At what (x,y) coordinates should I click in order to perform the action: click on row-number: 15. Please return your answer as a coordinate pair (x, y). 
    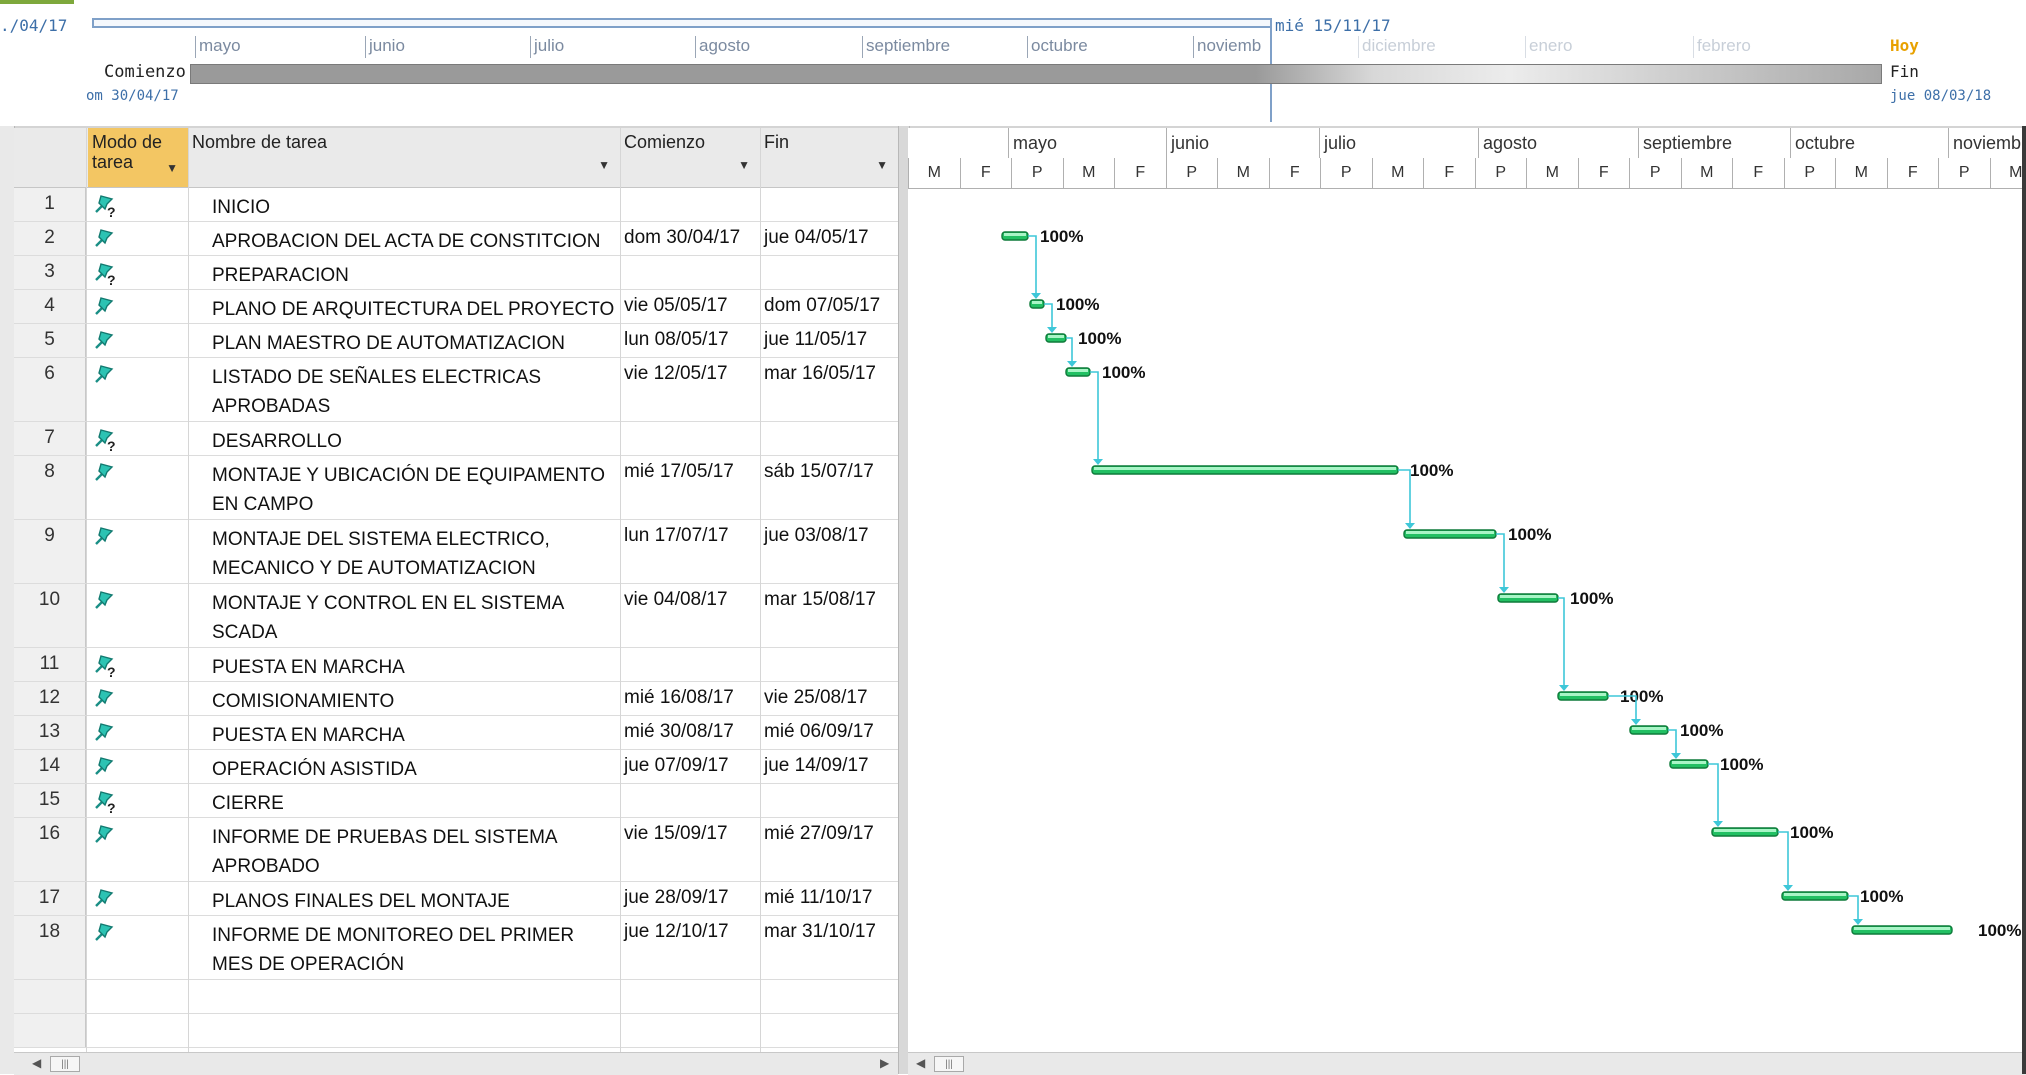
    Looking at the image, I should click on (50, 800).